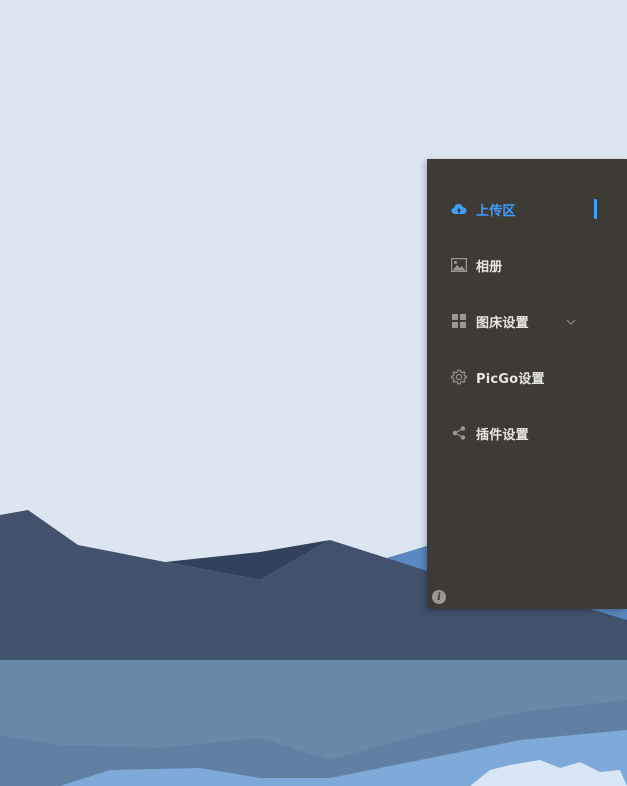  I want to click on menu-item-image-host-settings: 图床设置, so click(527, 321).